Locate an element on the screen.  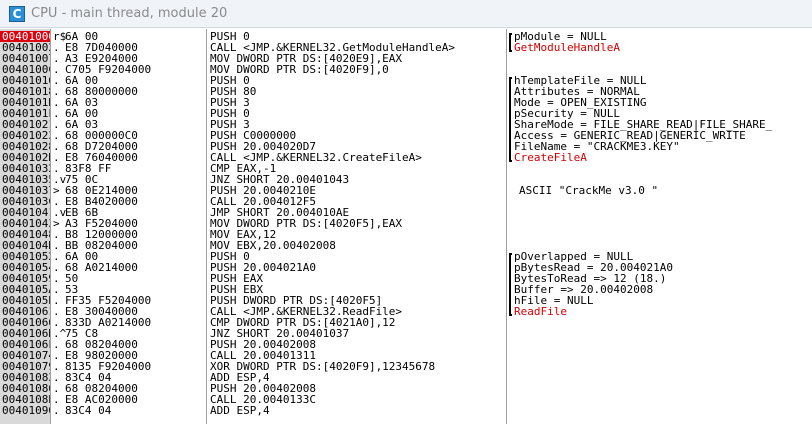
cpu-window-icon: C is located at coordinates (17, 14).